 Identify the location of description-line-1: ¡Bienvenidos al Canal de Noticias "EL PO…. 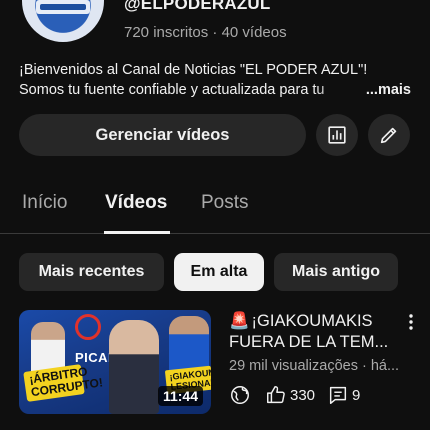
(193, 70).